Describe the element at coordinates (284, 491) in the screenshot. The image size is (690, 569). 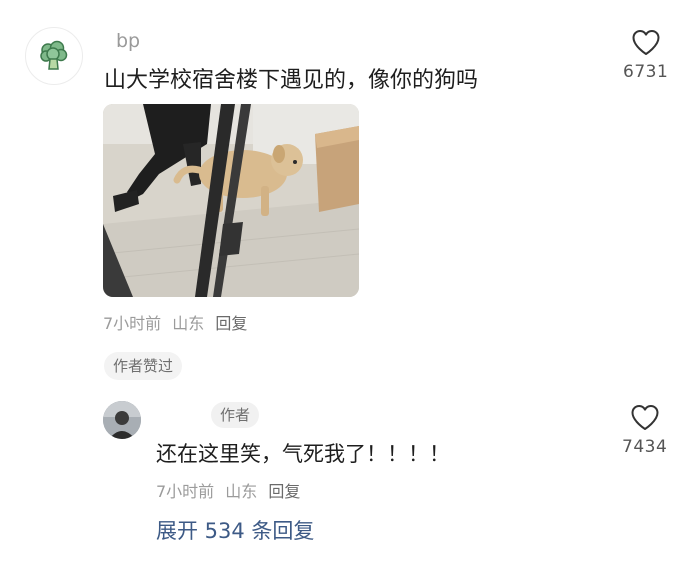
I see `reply-reply-button: 回复` at that location.